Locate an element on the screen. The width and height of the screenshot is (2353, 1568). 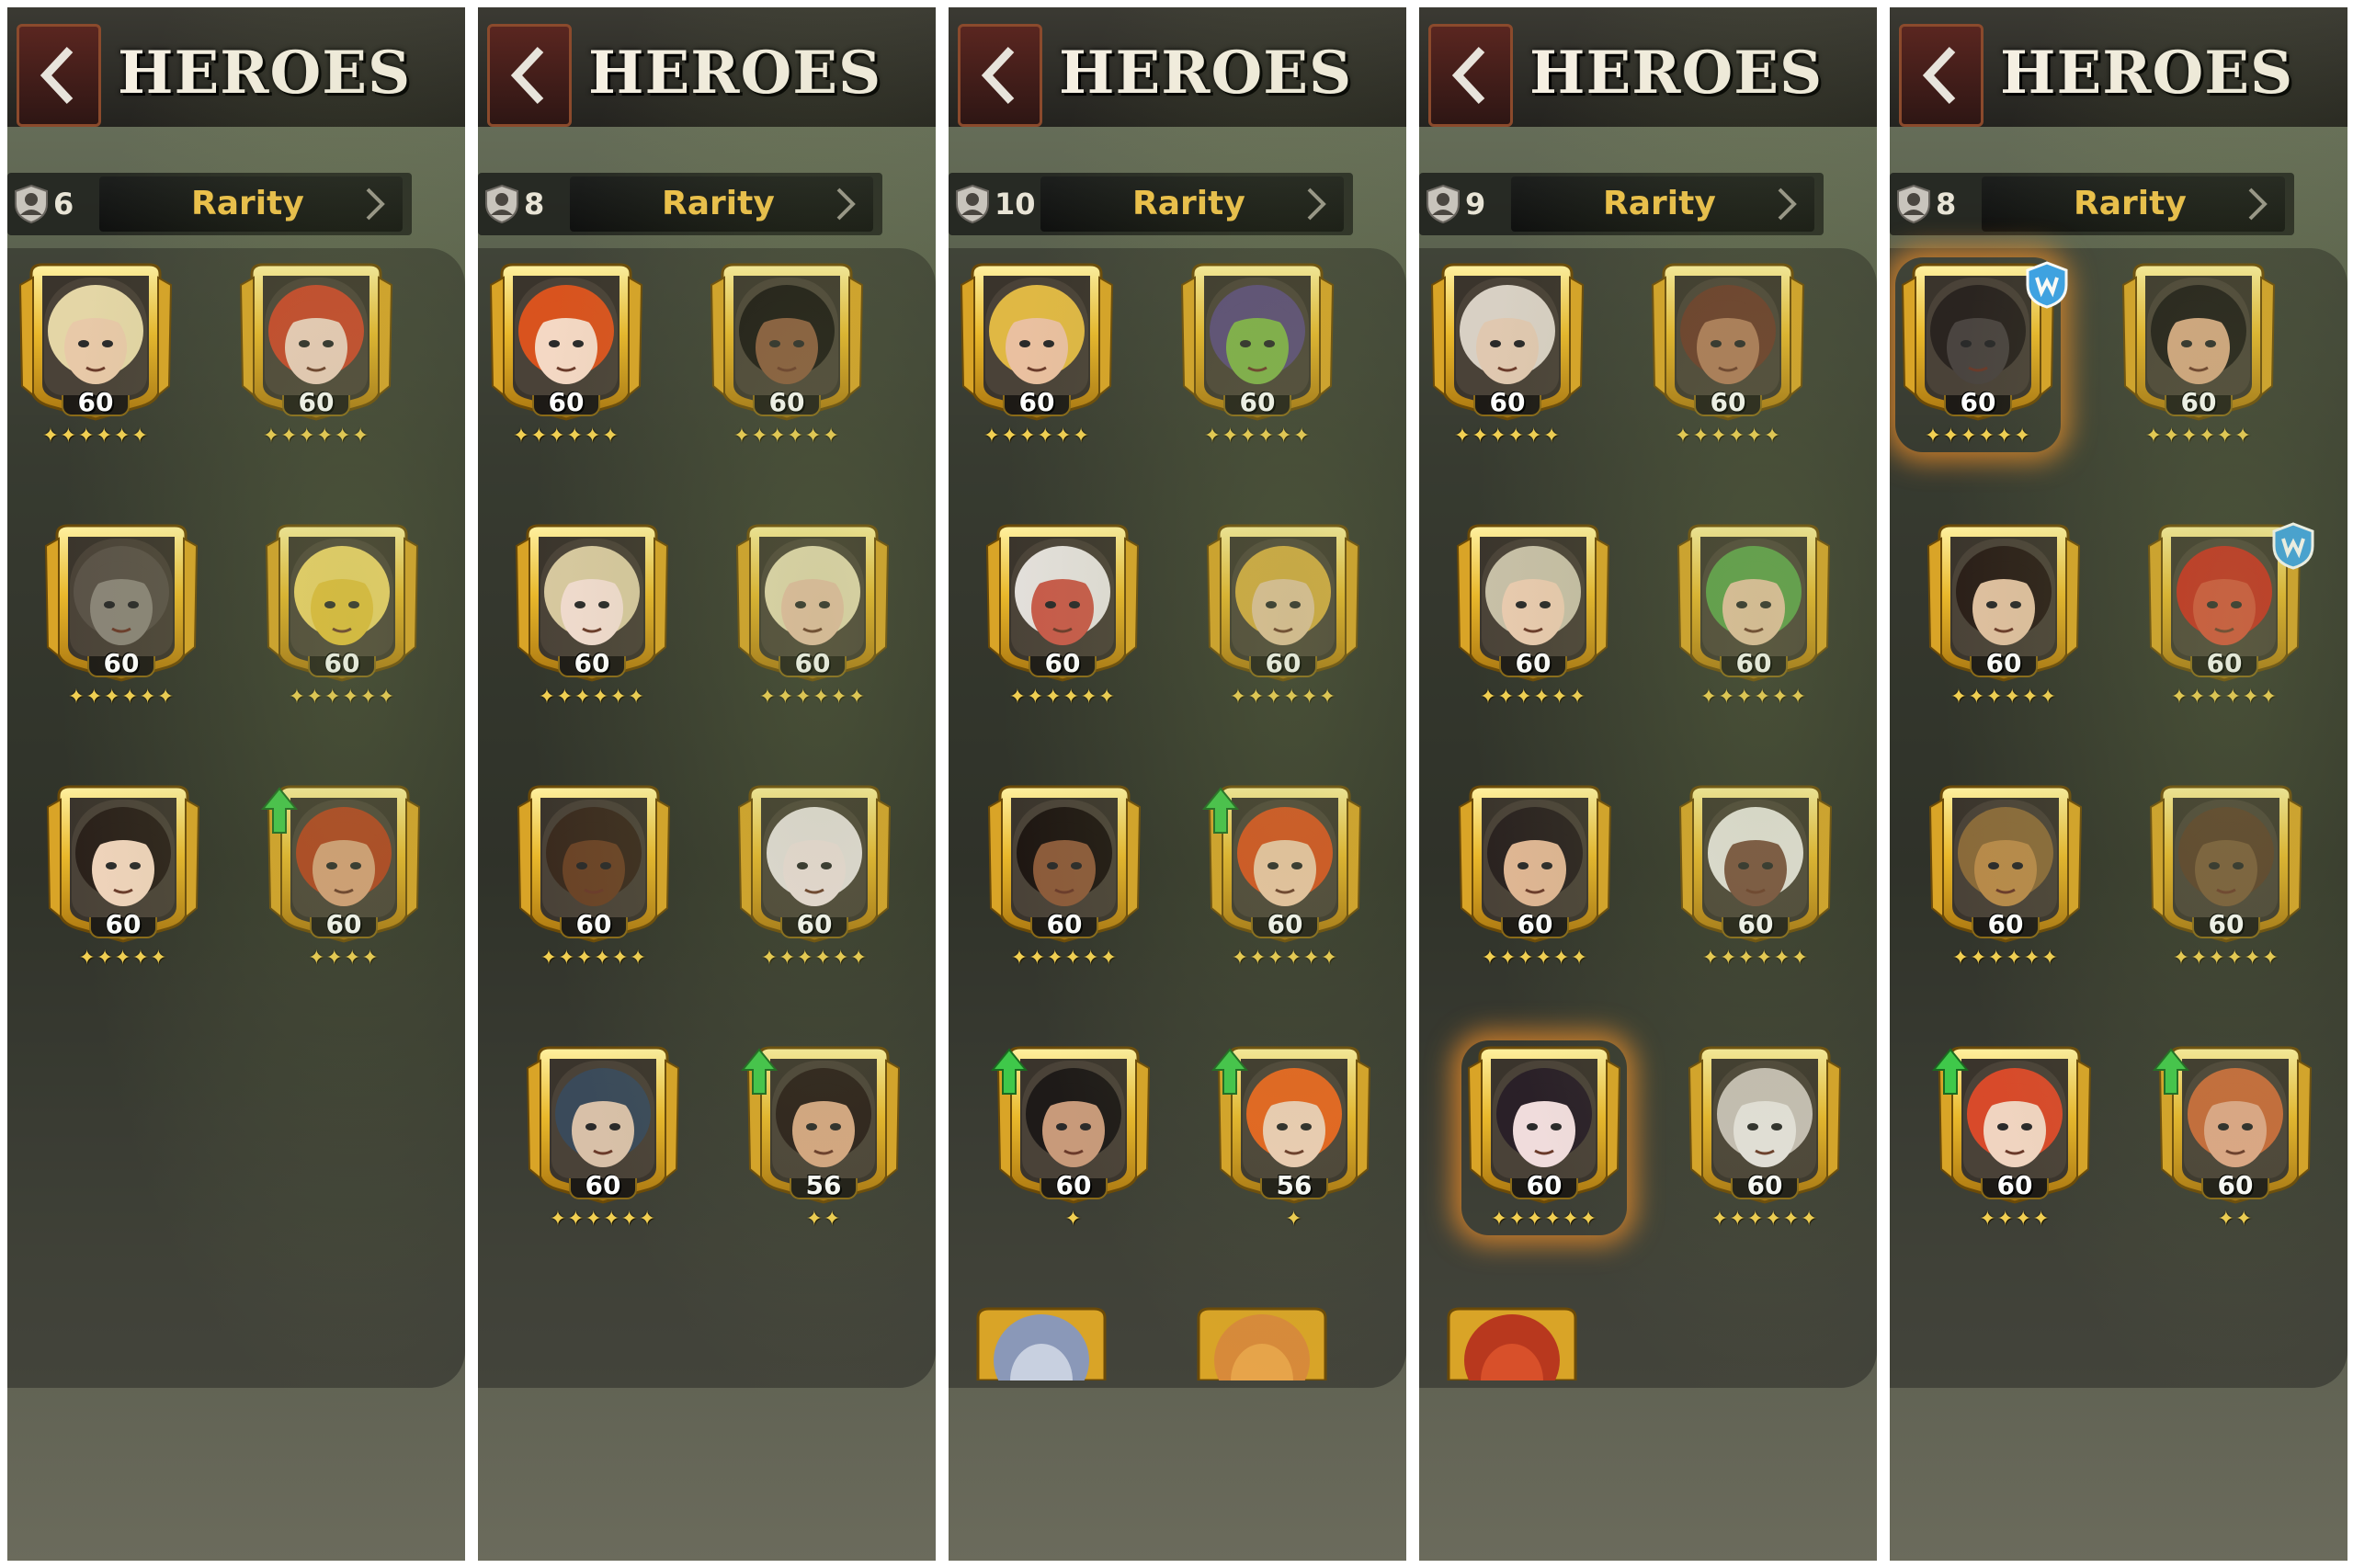
header-bar: HEROES is located at coordinates (1177, 67).